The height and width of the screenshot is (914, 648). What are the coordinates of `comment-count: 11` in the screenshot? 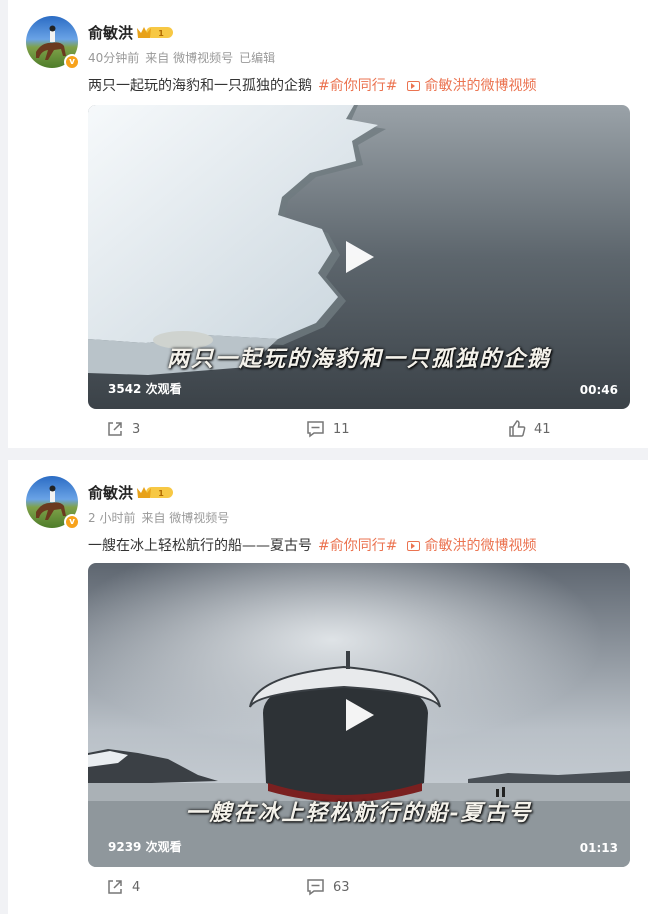 It's located at (341, 429).